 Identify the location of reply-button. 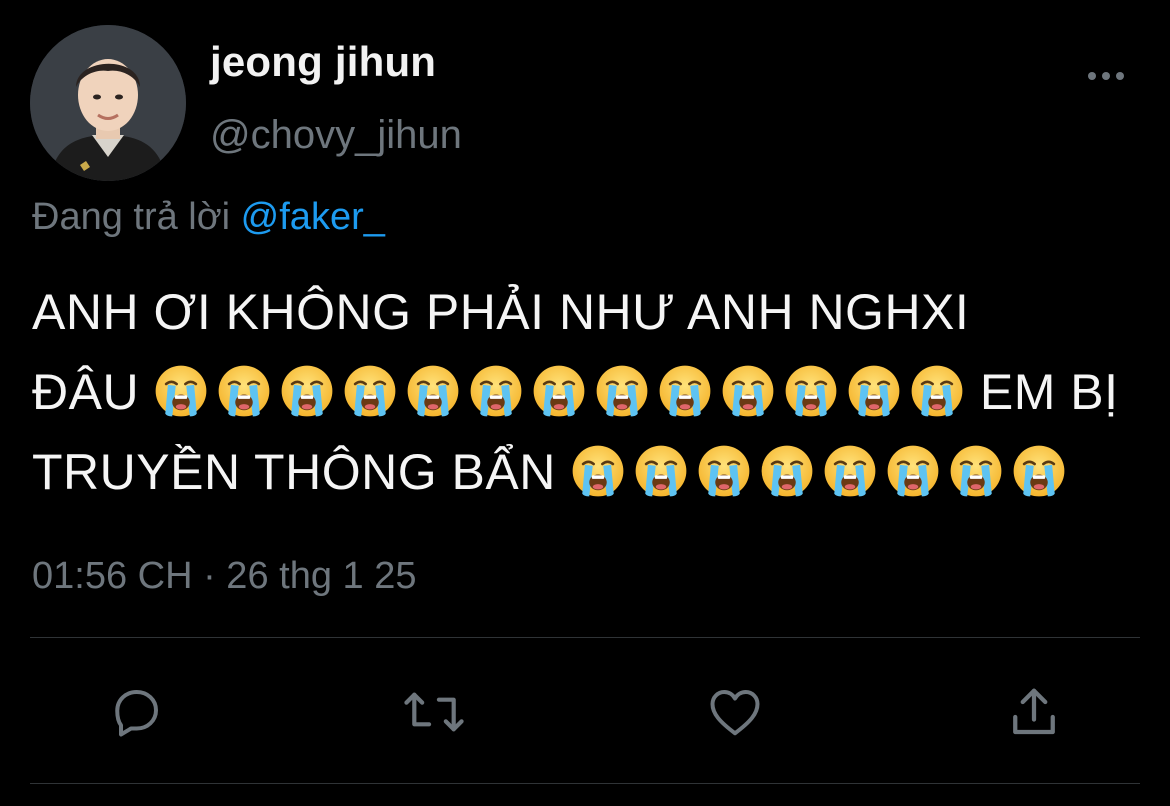
(136, 712).